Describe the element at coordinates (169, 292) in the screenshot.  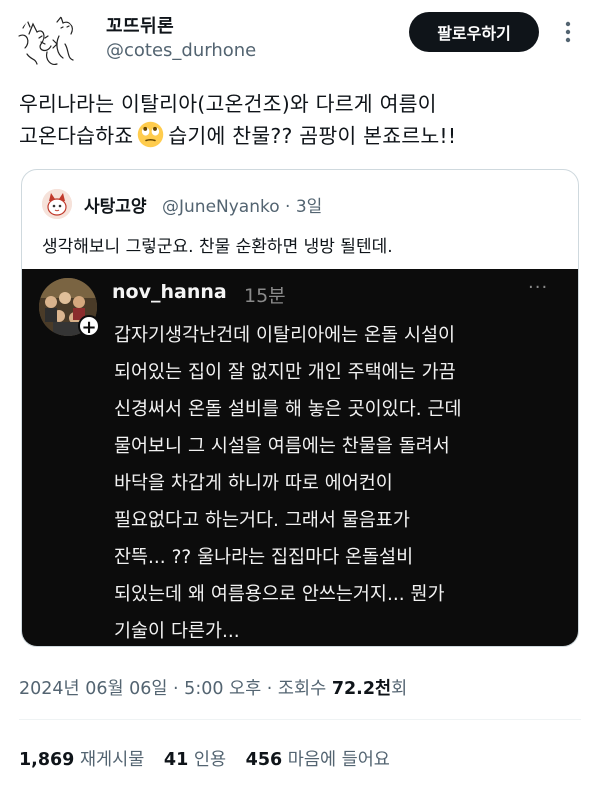
I see `screenshot-username: nov_hanna` at that location.